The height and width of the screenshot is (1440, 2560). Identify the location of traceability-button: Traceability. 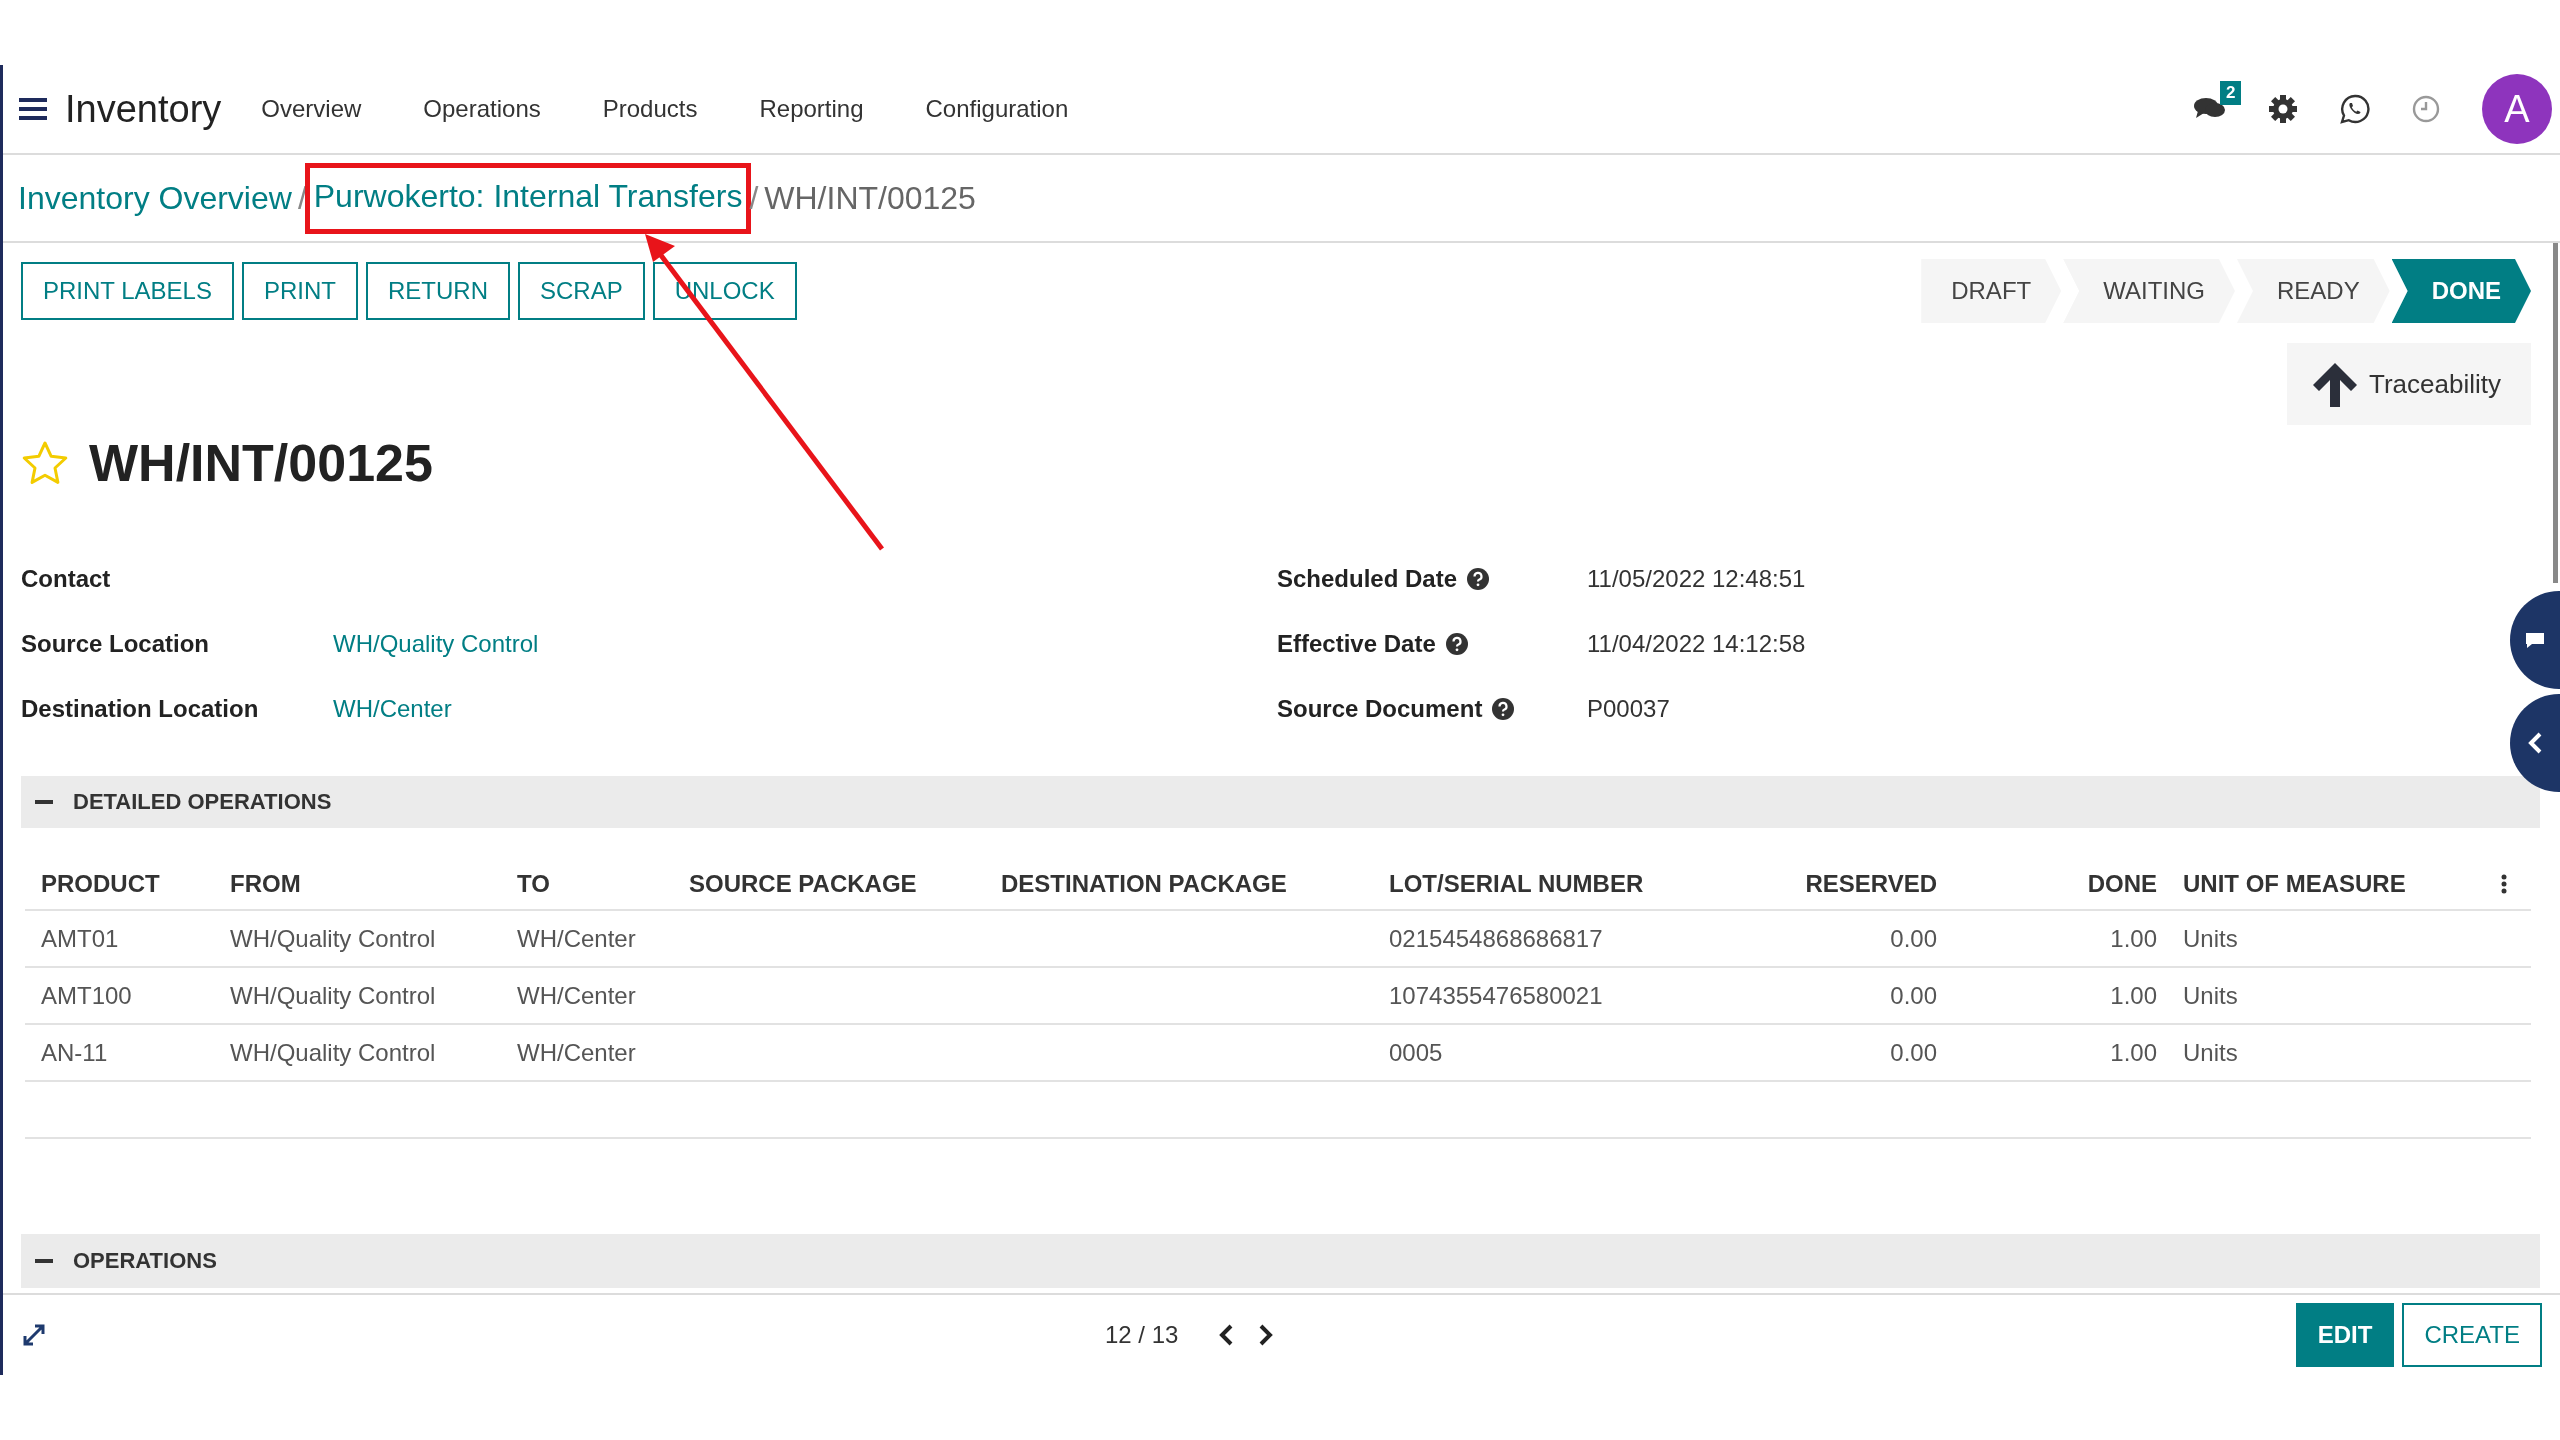
(2409, 384).